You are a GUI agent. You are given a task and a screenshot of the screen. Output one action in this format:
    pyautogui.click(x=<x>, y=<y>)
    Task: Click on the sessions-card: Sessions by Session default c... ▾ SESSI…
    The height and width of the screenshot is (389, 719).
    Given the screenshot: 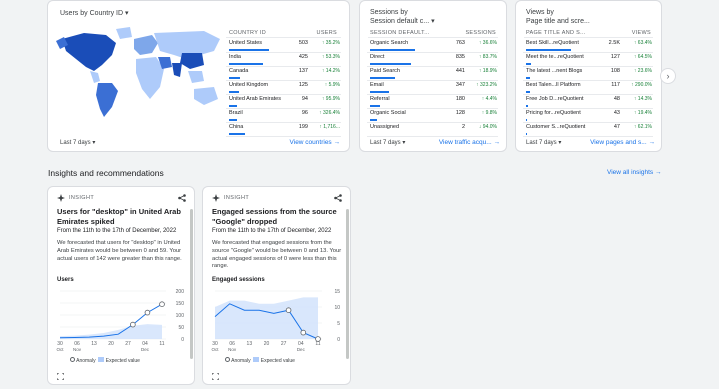 What is the action you would take?
    pyautogui.click(x=433, y=76)
    